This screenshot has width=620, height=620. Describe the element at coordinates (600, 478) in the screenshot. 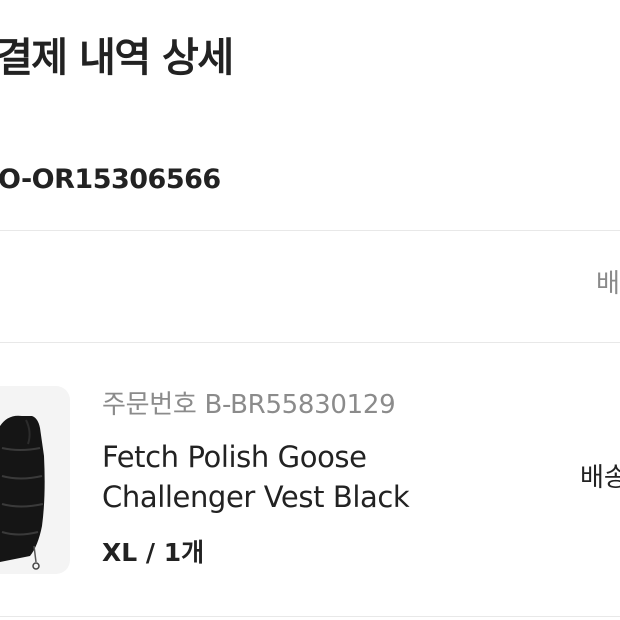

I see `delivery-status-label: 배송` at that location.